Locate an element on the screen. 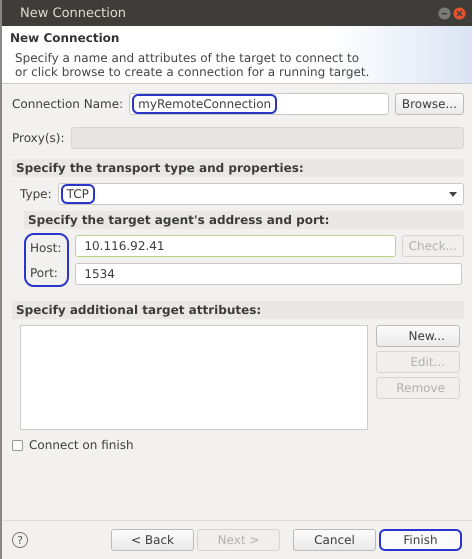 The width and height of the screenshot is (474, 559). field-label: Port: is located at coordinates (44, 273).